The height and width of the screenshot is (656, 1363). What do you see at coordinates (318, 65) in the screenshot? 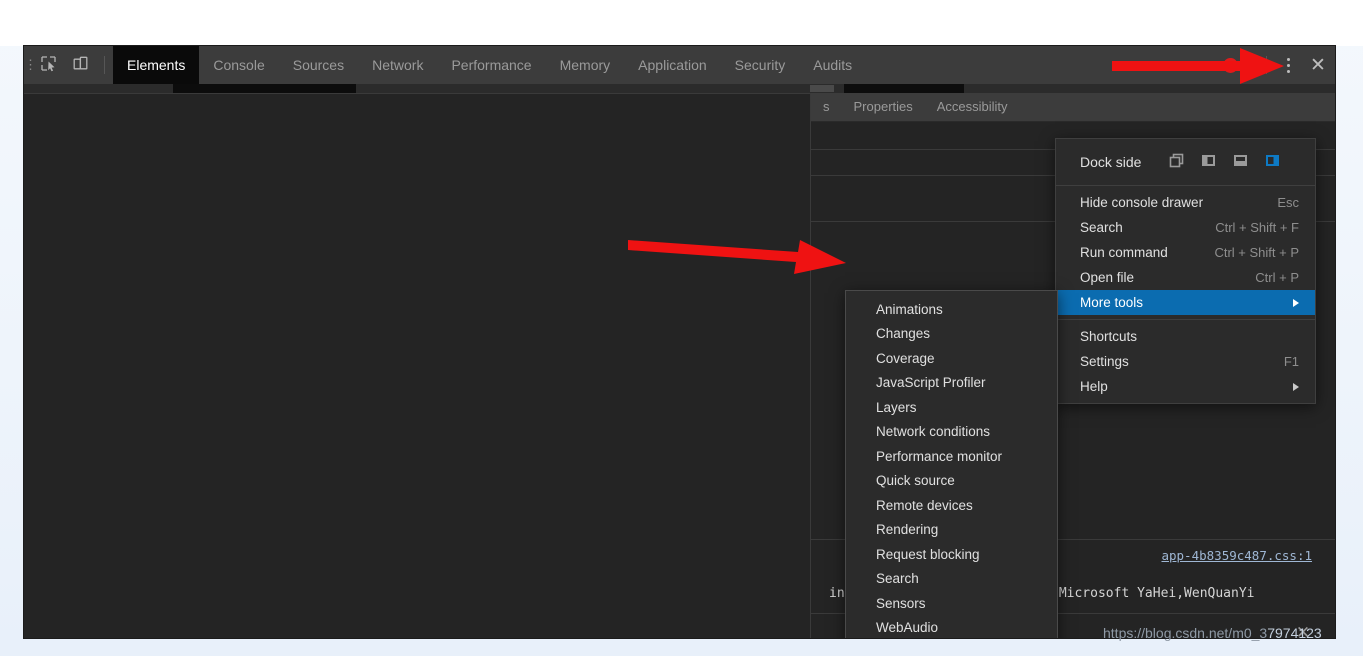
I see `tab-sources: Sources` at bounding box center [318, 65].